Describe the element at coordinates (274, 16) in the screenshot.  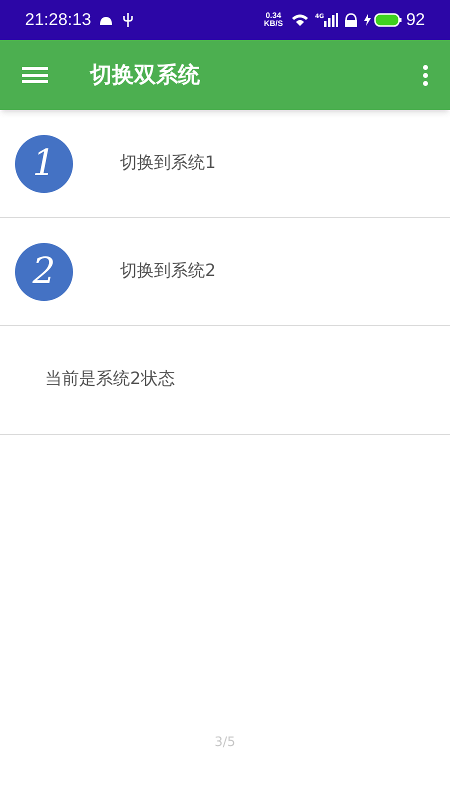
I see `speed-value: 0.34` at that location.